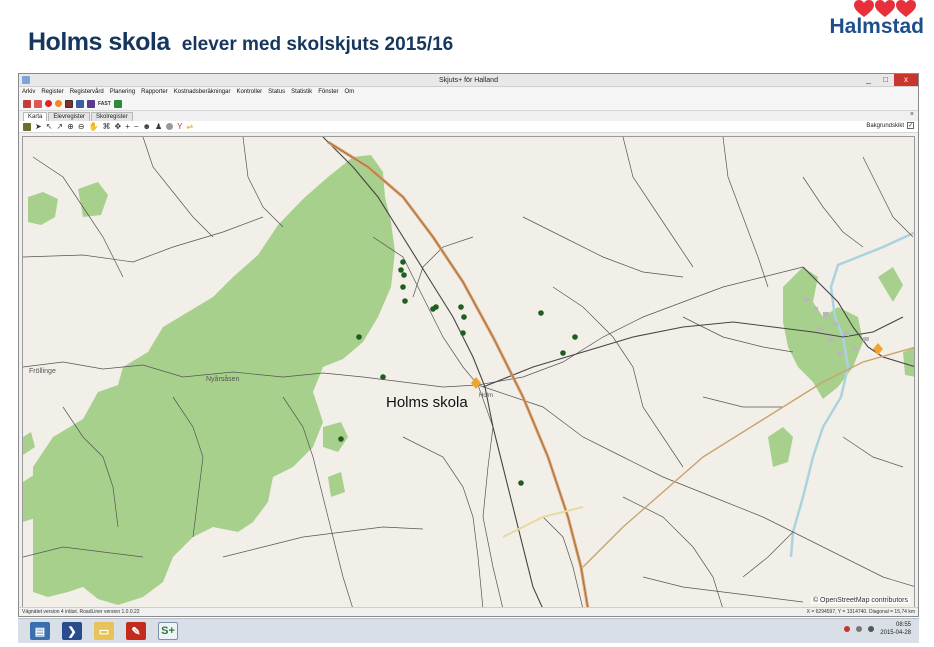  I want to click on menu-om: Om, so click(350, 92).